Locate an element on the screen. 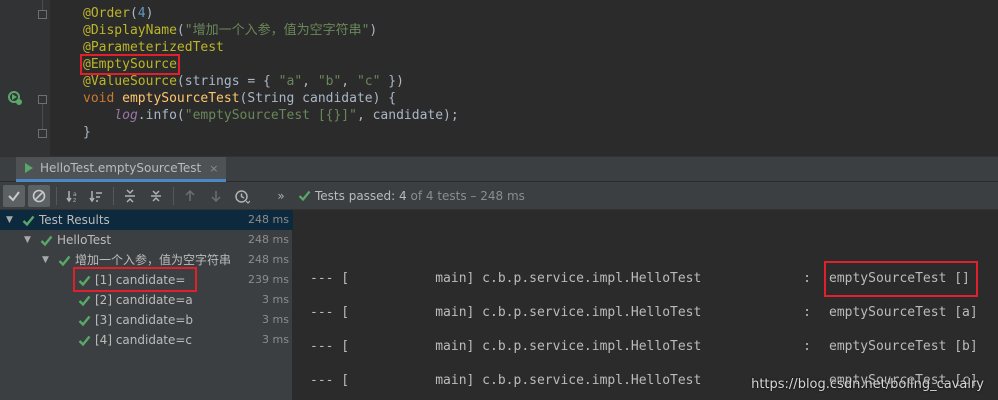 Image resolution: width=998 pixels, height=400 pixels. status-passed-count: 4 is located at coordinates (403, 196).